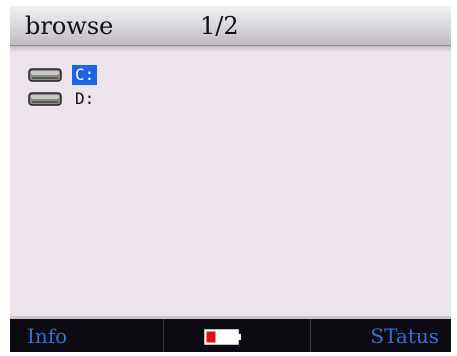 The image size is (457, 356). Describe the element at coordinates (69, 26) in the screenshot. I see `screen-title: browse` at that location.